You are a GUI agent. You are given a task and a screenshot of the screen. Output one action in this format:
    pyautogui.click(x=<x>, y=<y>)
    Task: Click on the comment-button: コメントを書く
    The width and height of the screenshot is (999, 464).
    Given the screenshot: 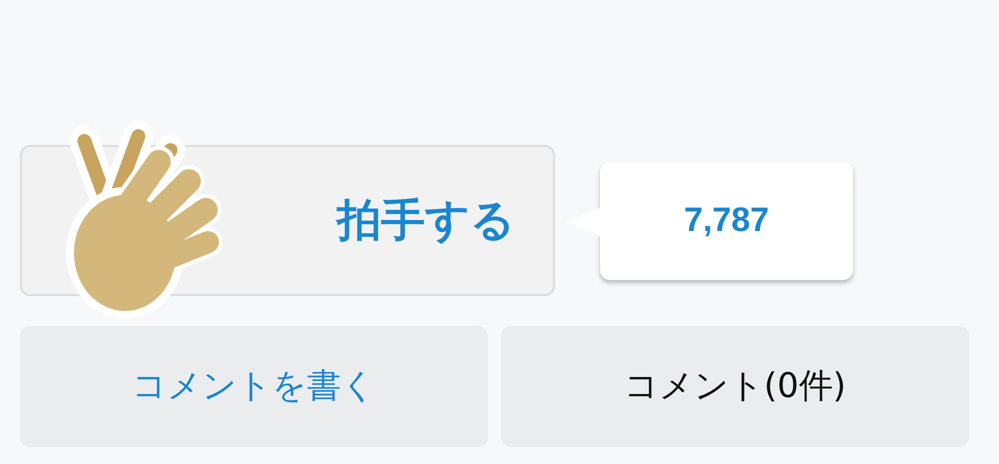 What is the action you would take?
    pyautogui.click(x=254, y=386)
    